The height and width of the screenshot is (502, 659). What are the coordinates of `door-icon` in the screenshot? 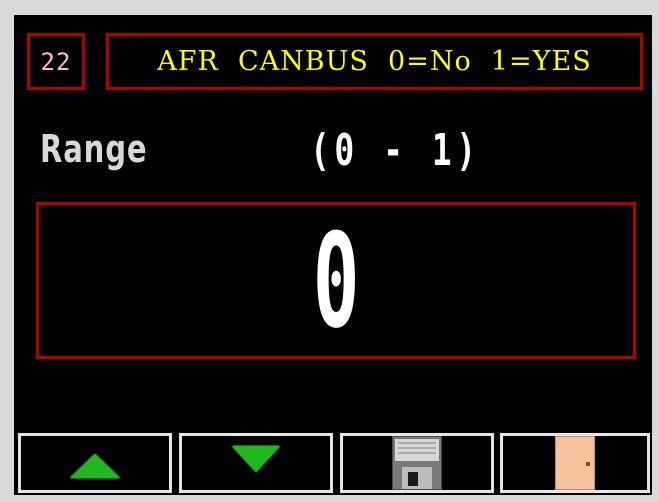 It's located at (575, 463).